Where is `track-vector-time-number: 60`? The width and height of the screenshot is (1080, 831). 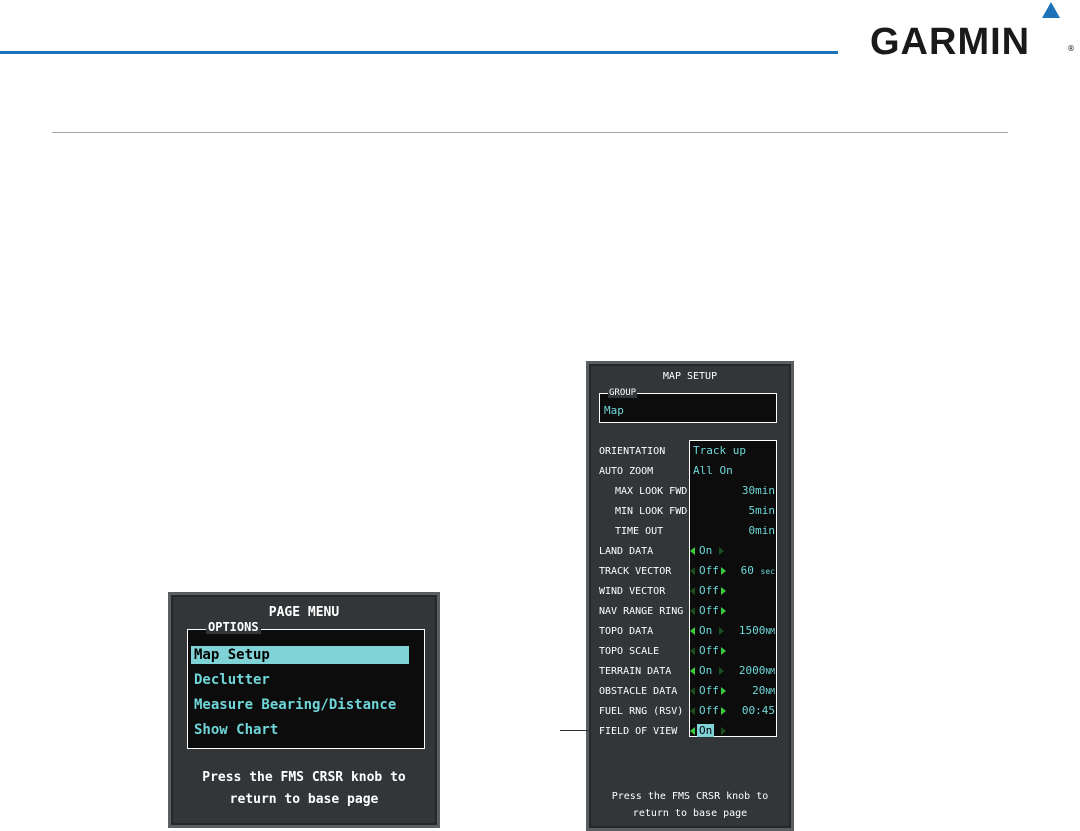 track-vector-time-number: 60 is located at coordinates (747, 570).